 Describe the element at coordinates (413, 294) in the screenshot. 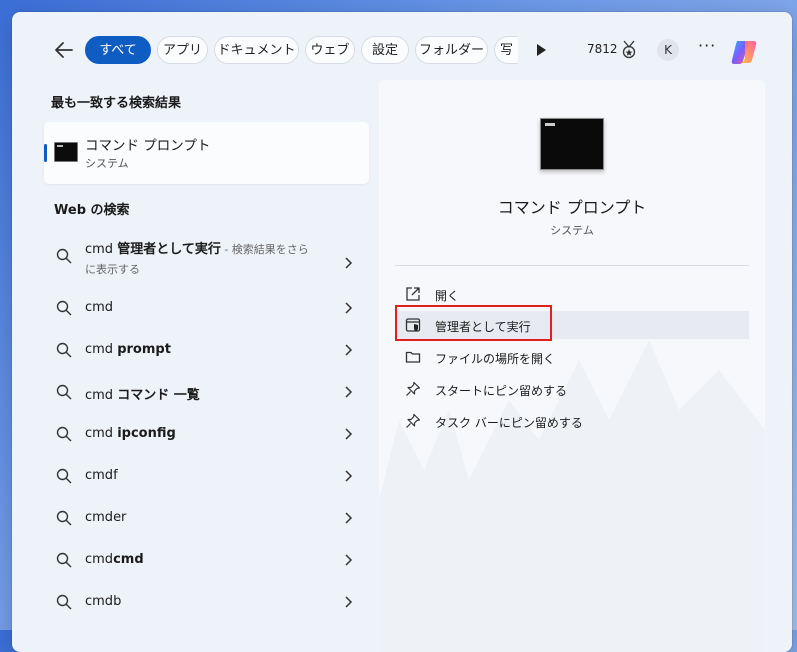

I see `open-external-icon` at that location.